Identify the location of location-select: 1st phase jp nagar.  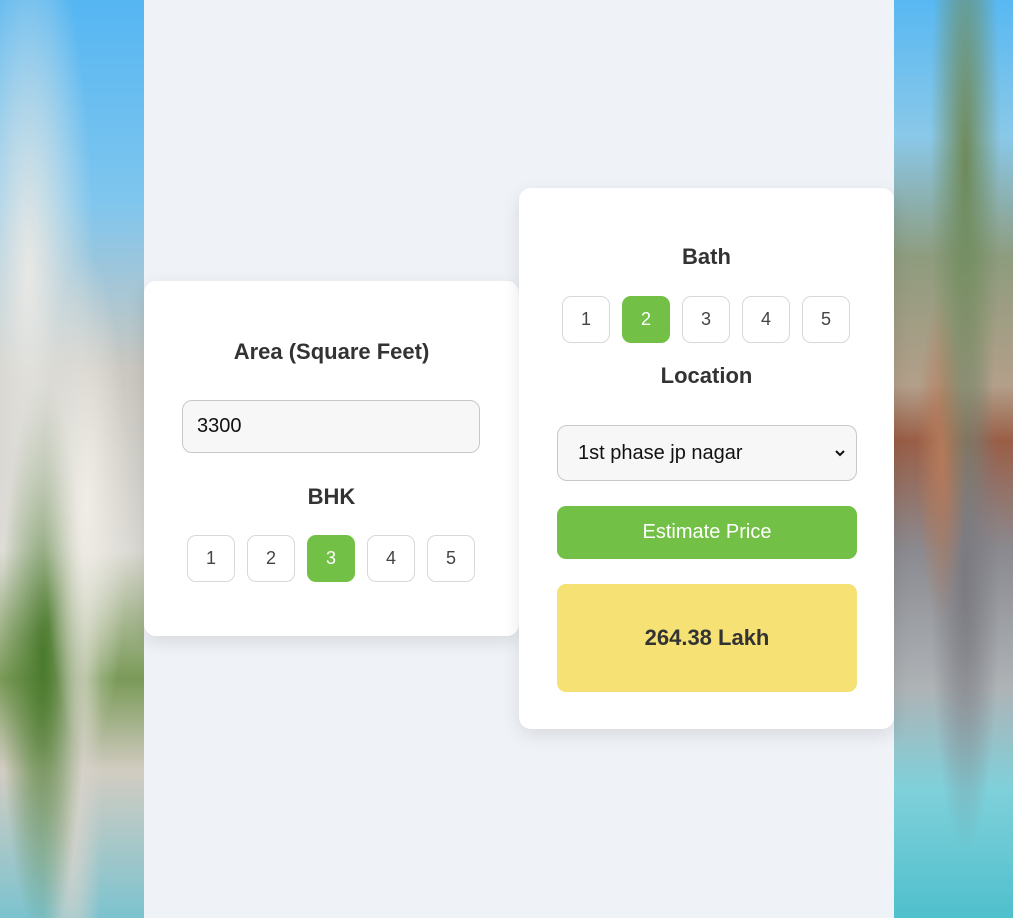
(707, 453).